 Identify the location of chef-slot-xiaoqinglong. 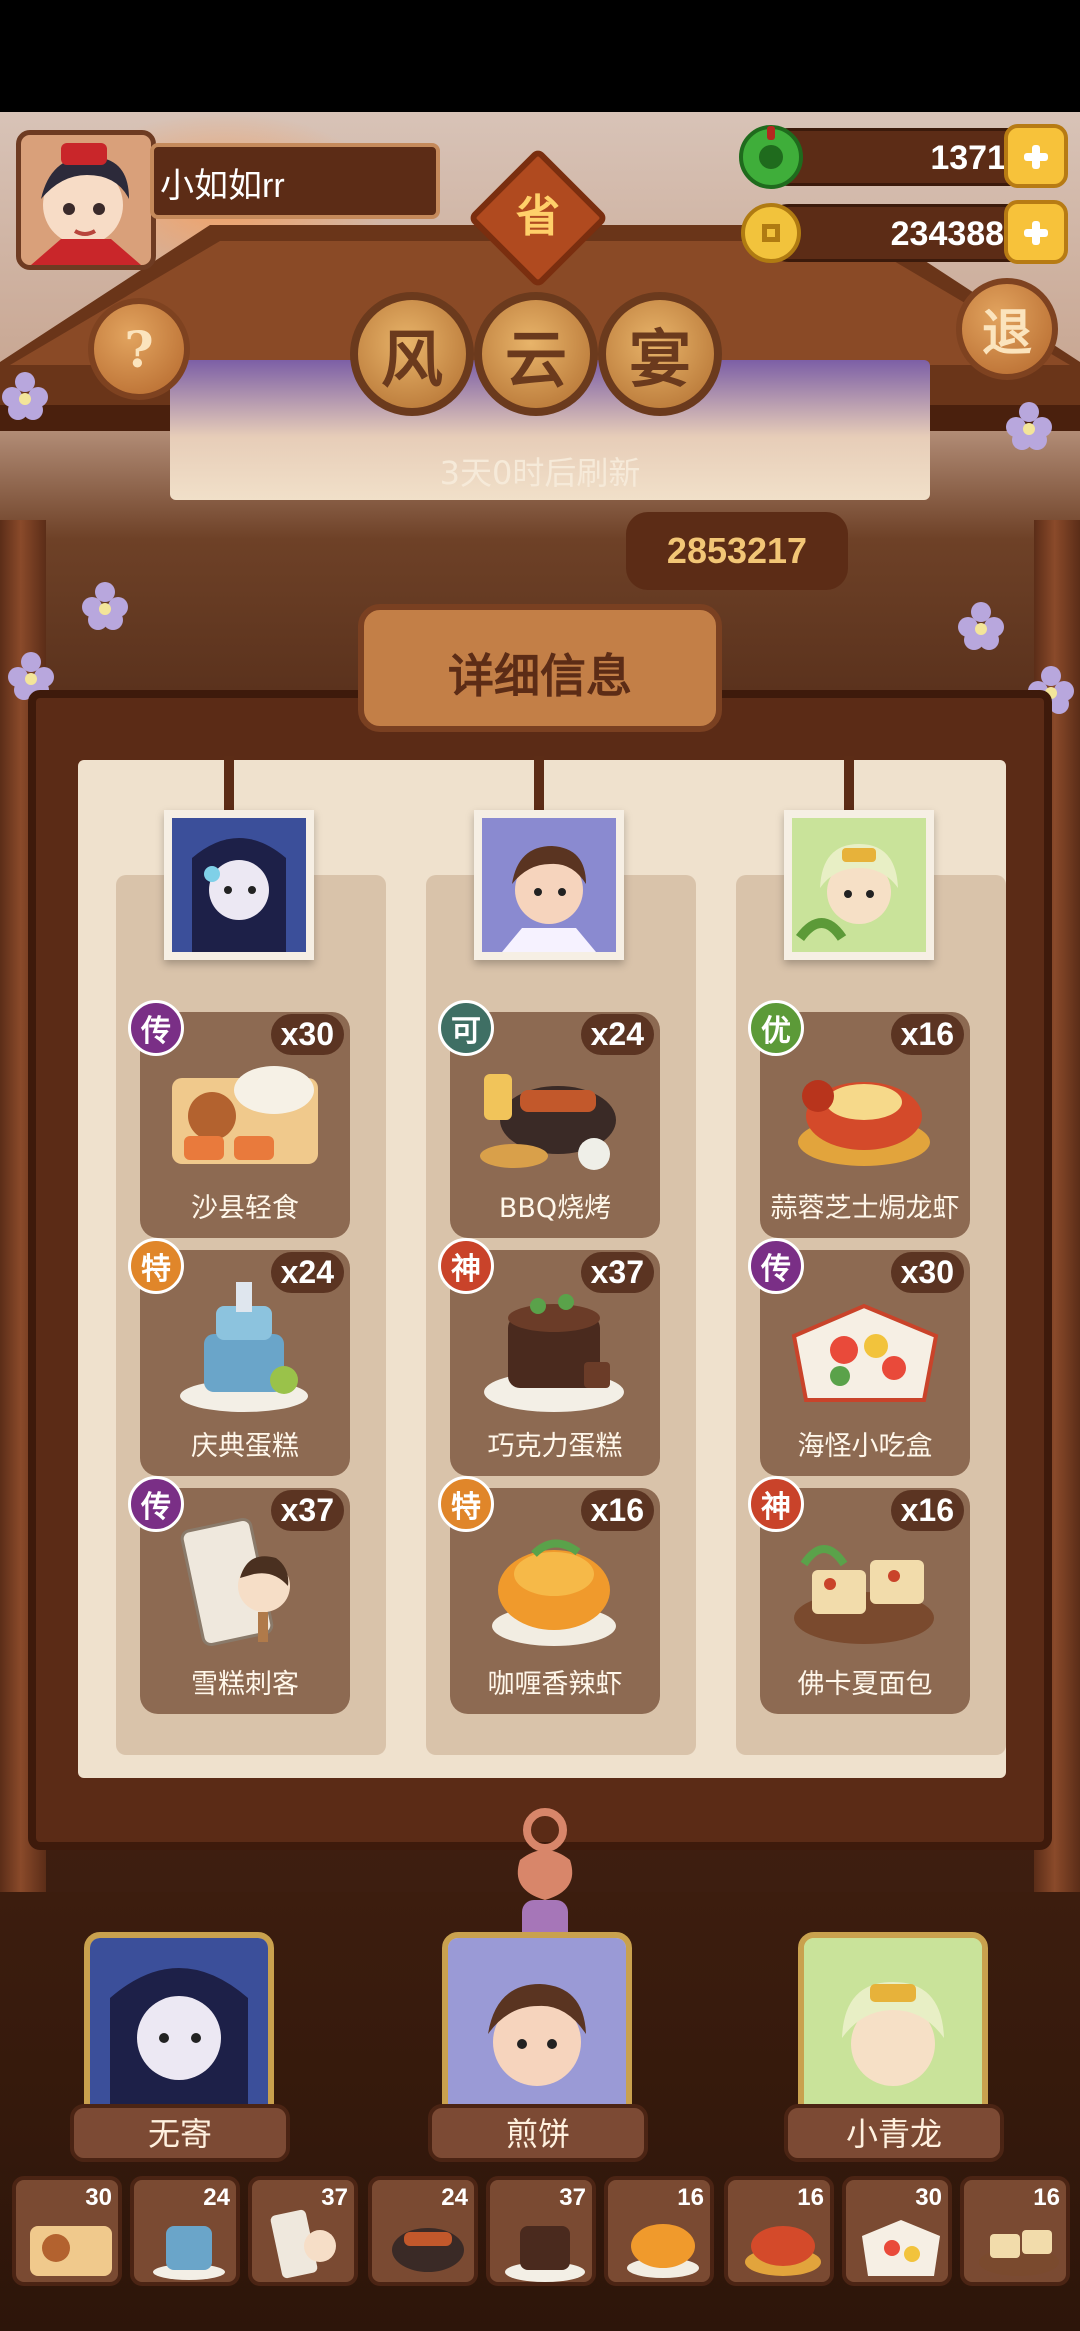
(893, 2027).